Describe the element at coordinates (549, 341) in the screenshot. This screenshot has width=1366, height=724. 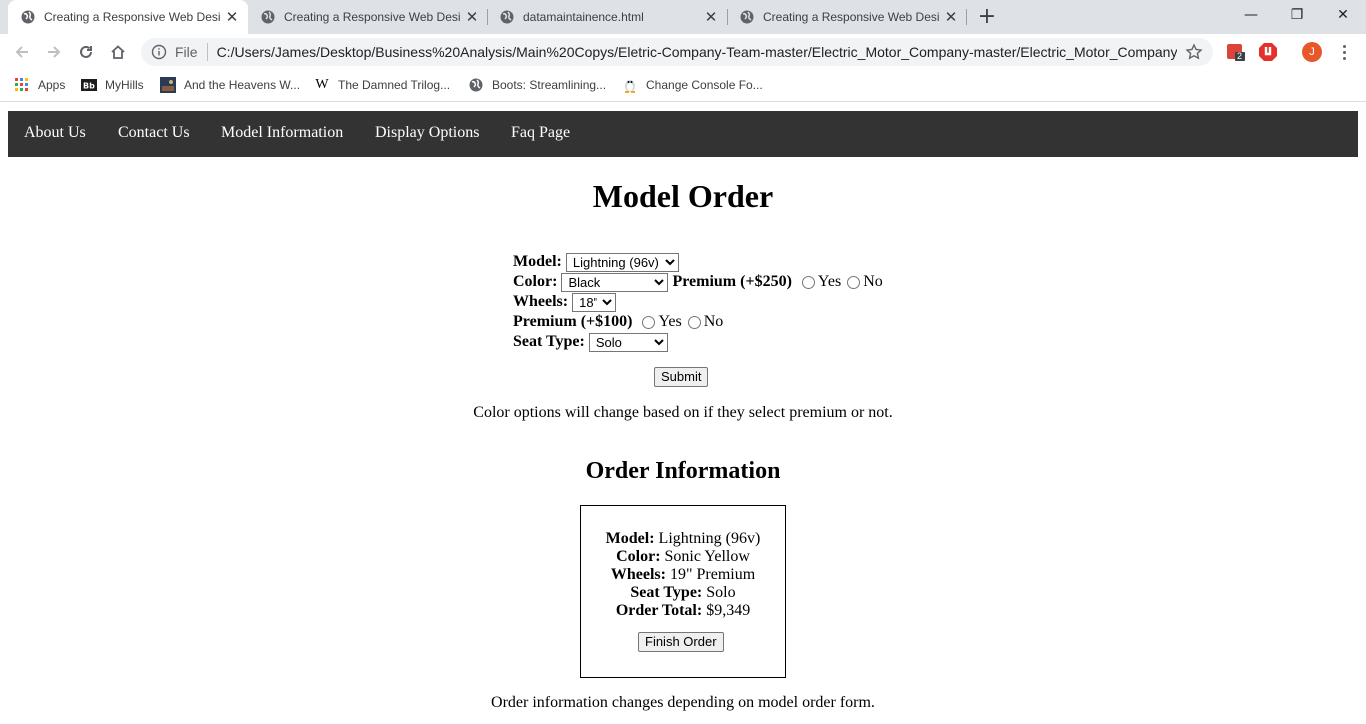
I see `seat-label: Seat Type:` at that location.